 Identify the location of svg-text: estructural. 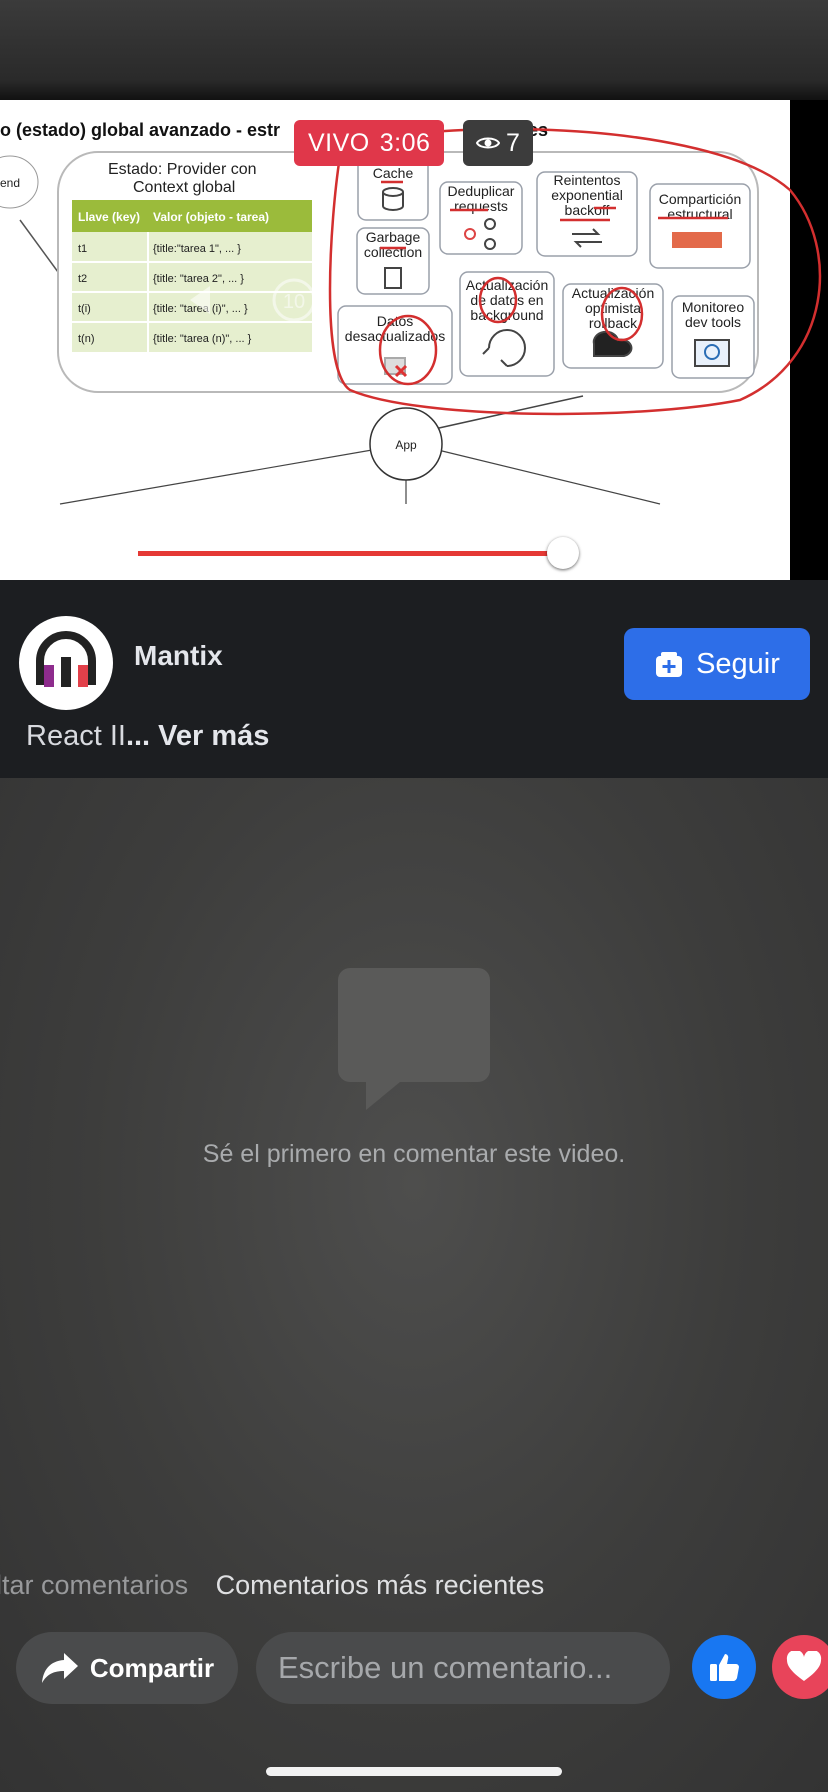
(699, 214).